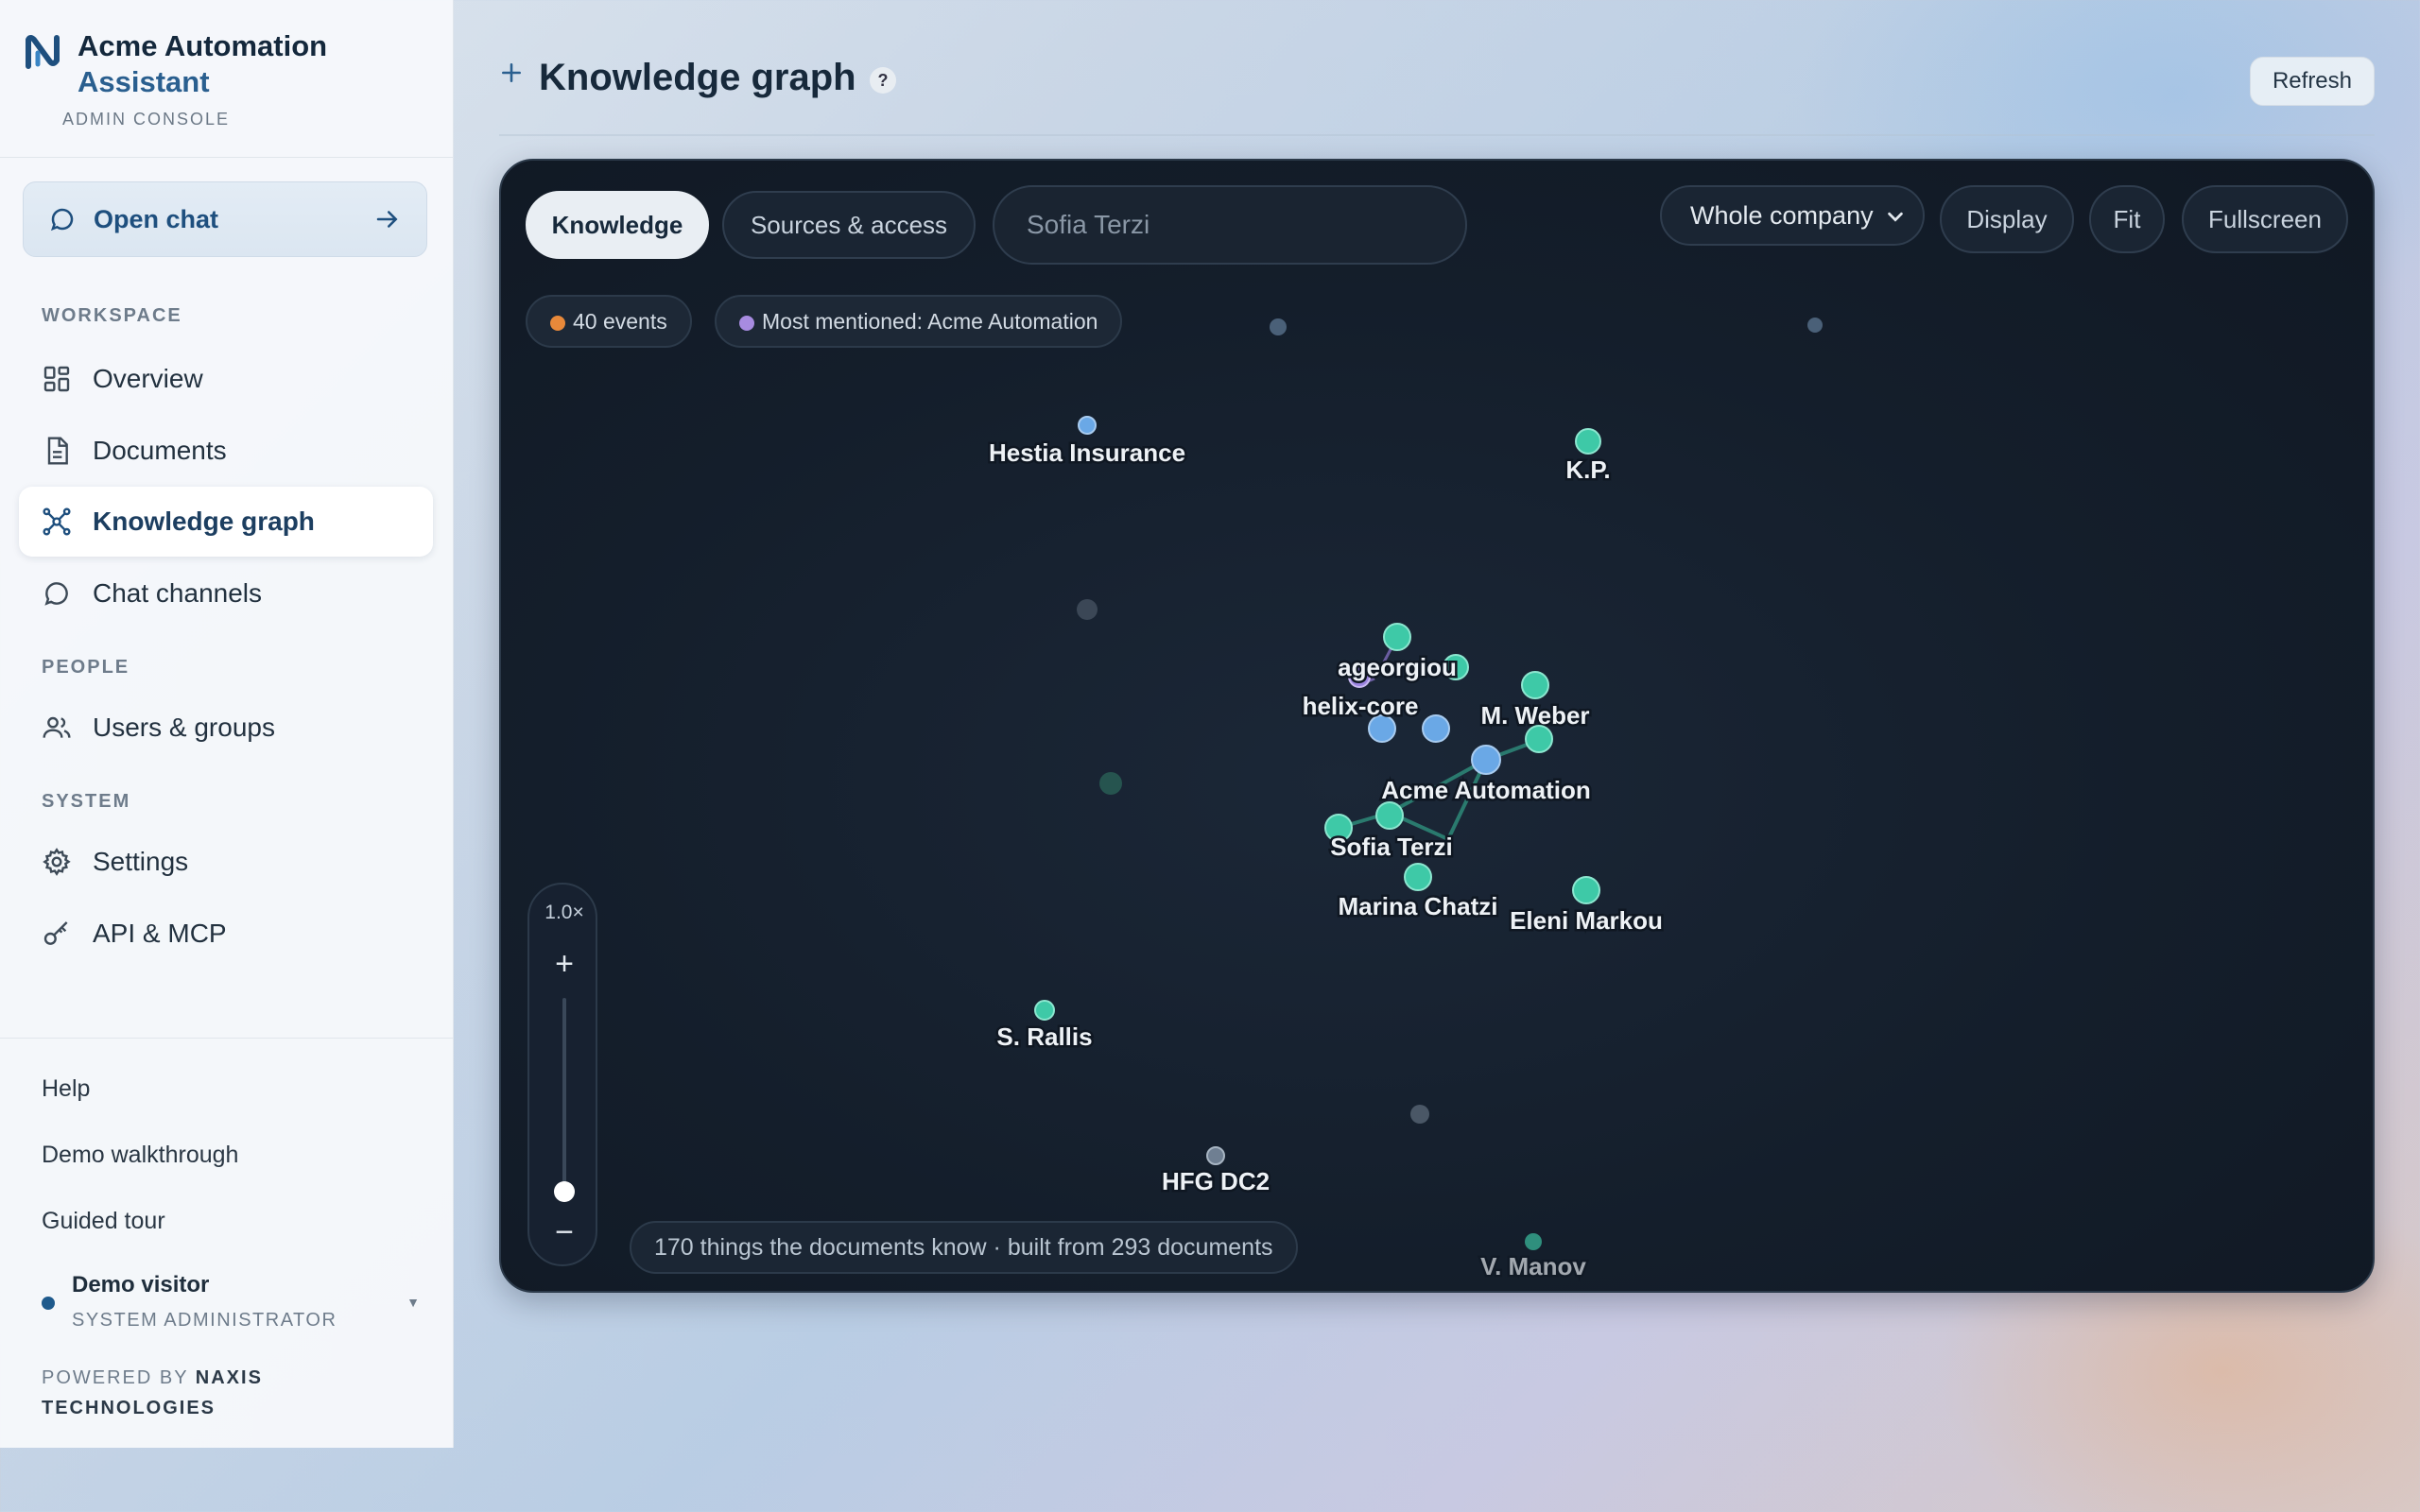 Image resolution: width=2420 pixels, height=1512 pixels. What do you see at coordinates (141, 861) in the screenshot?
I see `sidebar-item-label: Settings` at bounding box center [141, 861].